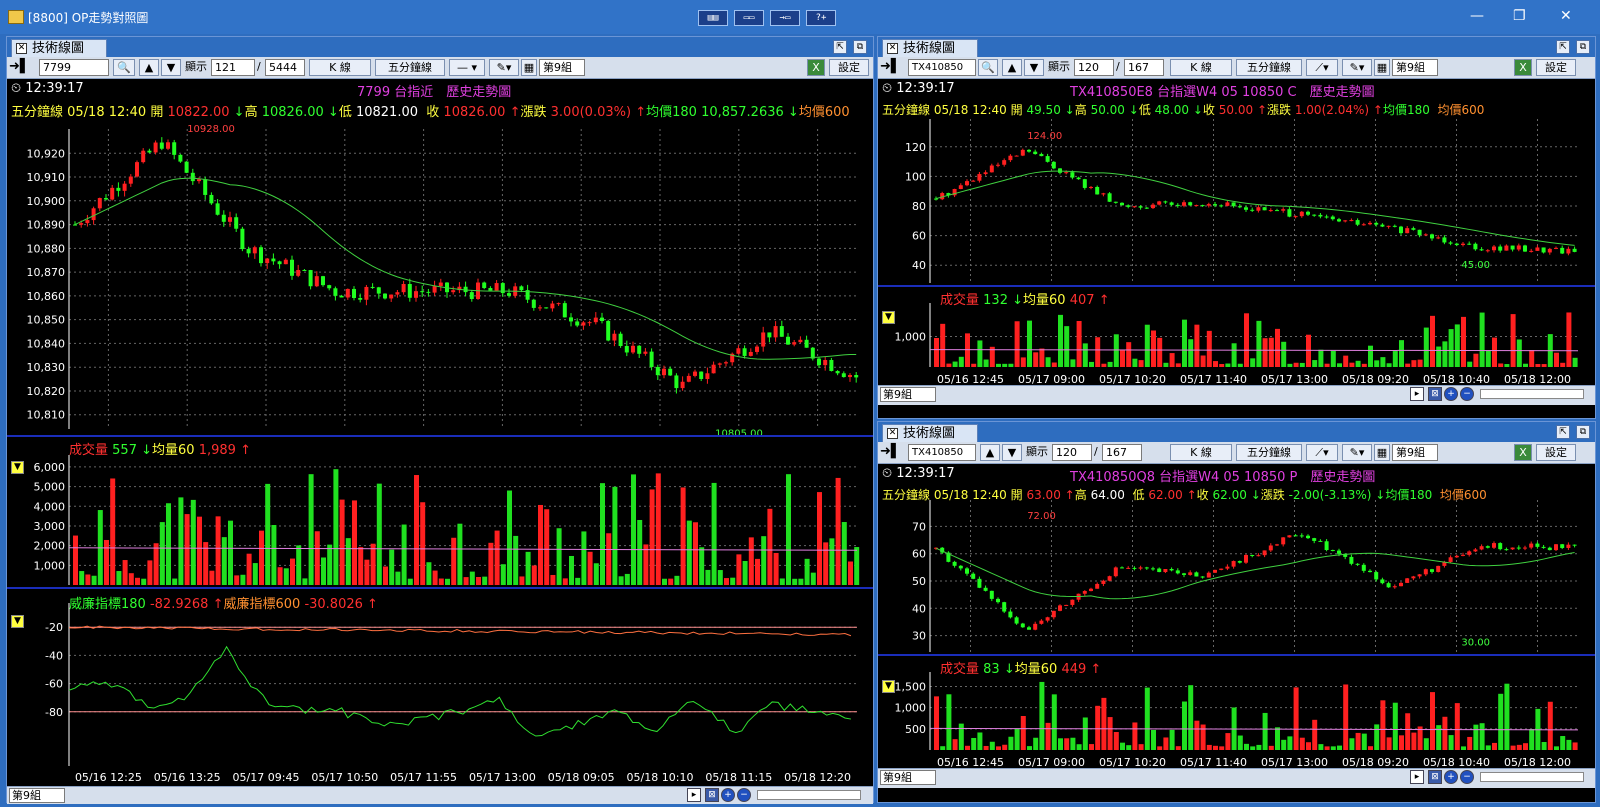 This screenshot has width=1600, height=807. What do you see at coordinates (713, 18) in the screenshot?
I see `layout-1-icon: ▤▤` at bounding box center [713, 18].